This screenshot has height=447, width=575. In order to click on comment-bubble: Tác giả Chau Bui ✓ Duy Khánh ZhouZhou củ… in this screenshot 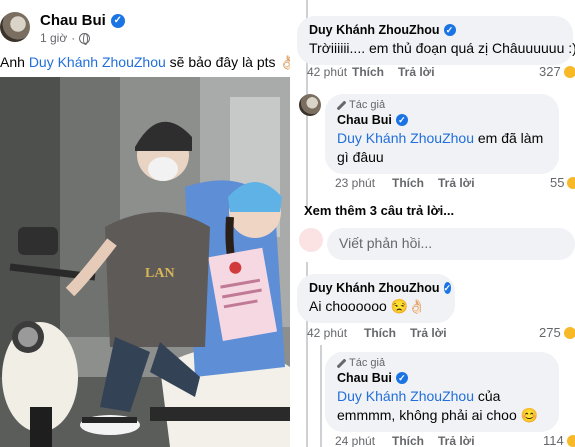, I will do `click(442, 392)`.